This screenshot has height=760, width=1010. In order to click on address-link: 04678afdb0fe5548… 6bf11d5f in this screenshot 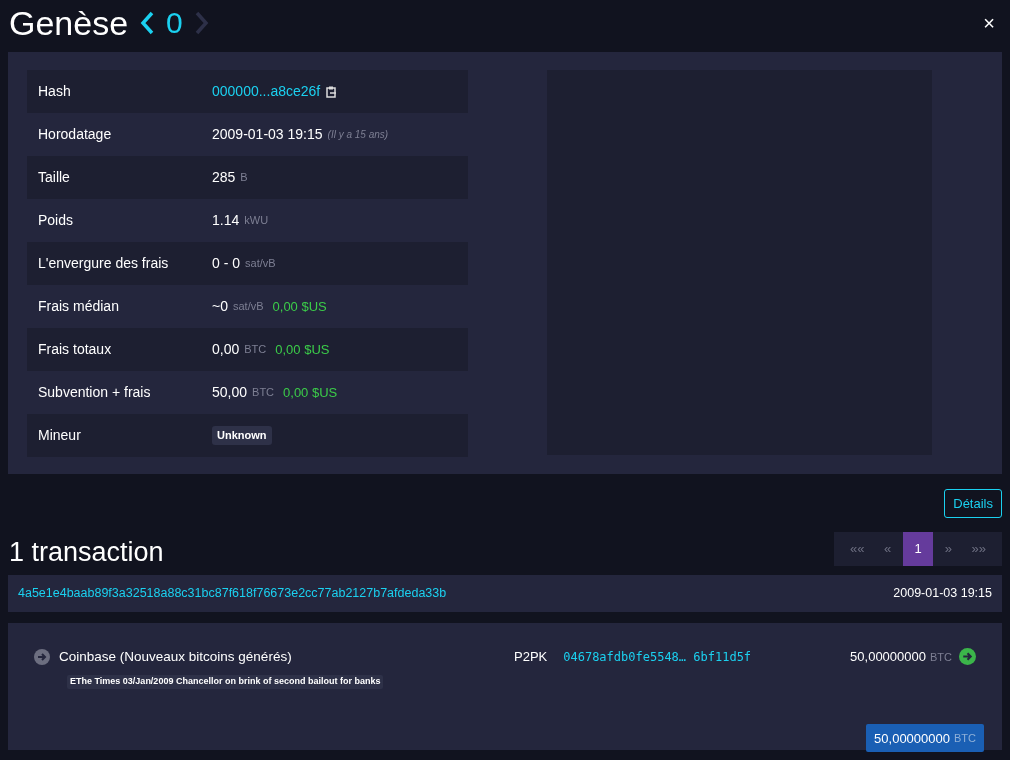, I will do `click(657, 656)`.